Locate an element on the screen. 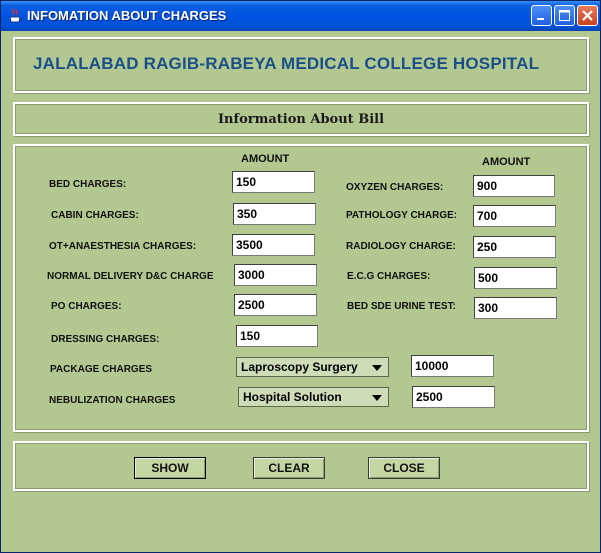 The image size is (601, 553). close-window-button is located at coordinates (587, 15).